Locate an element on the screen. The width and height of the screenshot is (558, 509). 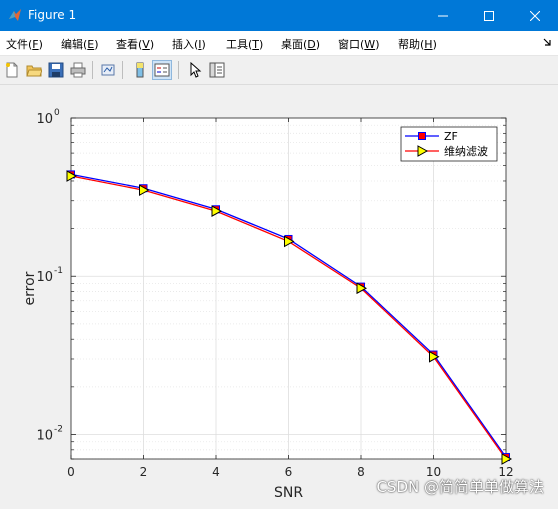
legend-icon is located at coordinates (162, 70).